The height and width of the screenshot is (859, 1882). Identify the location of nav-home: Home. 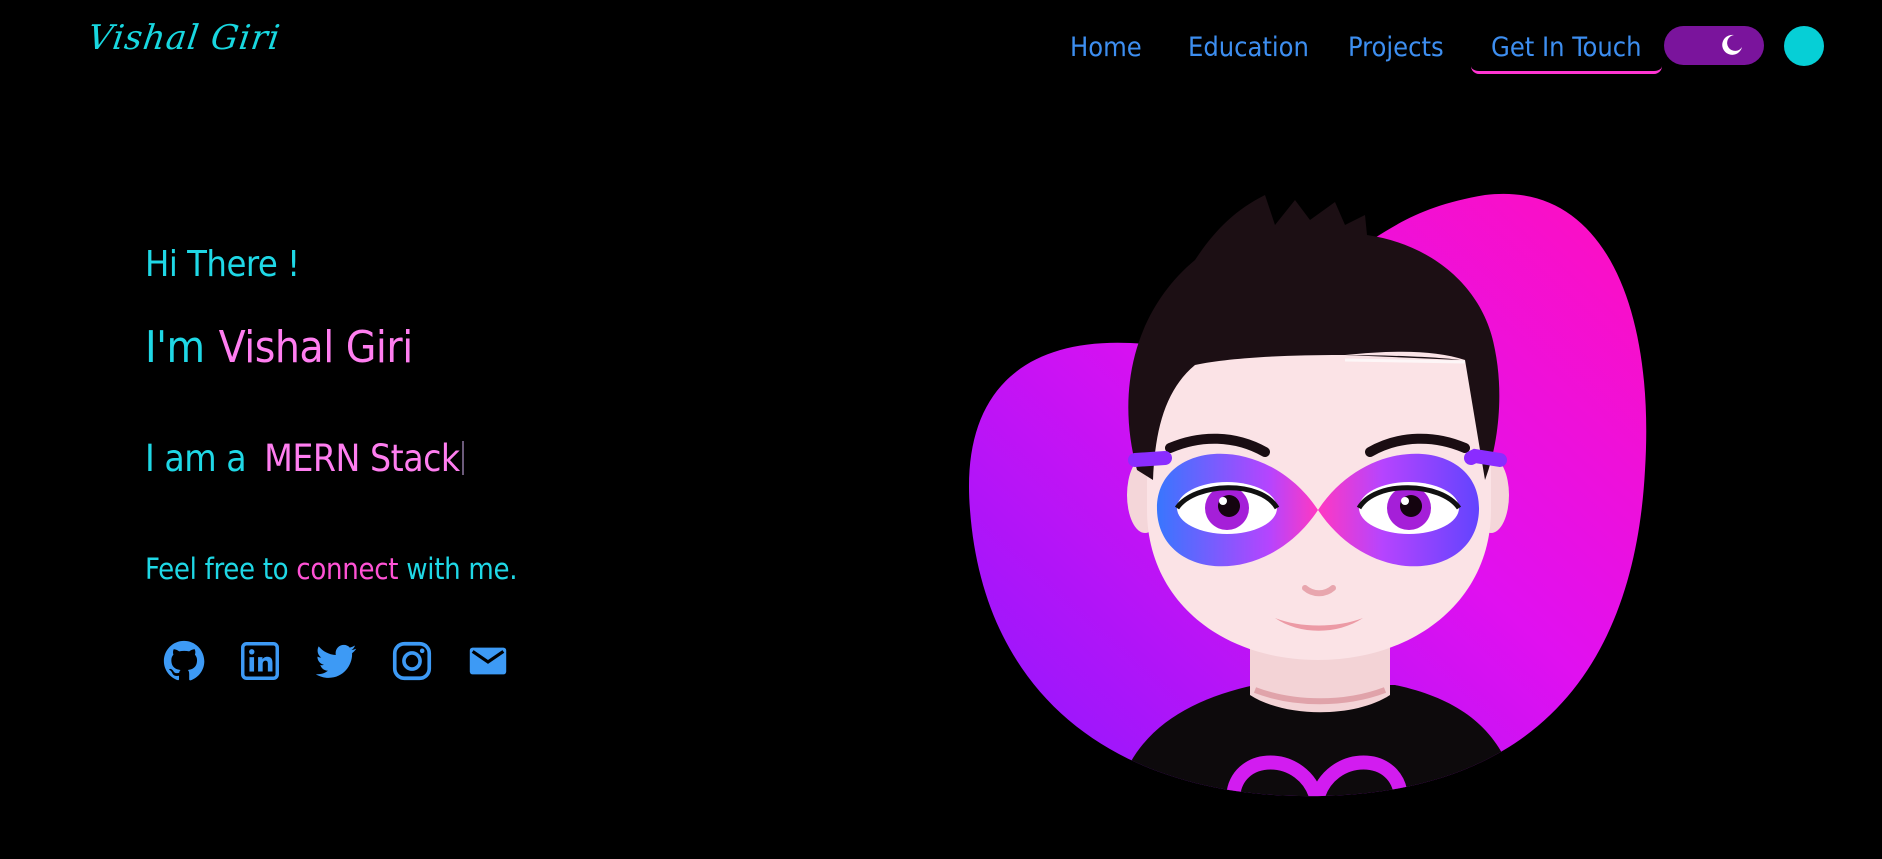
(1106, 51).